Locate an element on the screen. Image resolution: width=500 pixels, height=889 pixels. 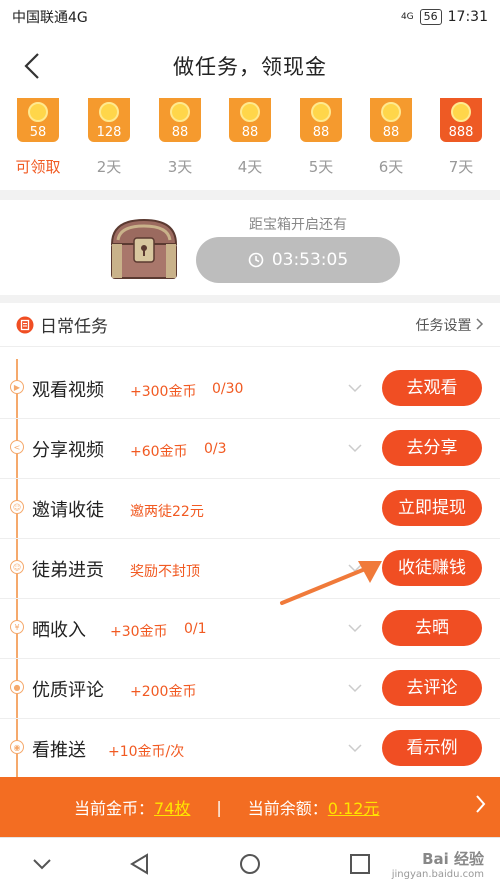
share-icon: < is located at coordinates (17, 447).